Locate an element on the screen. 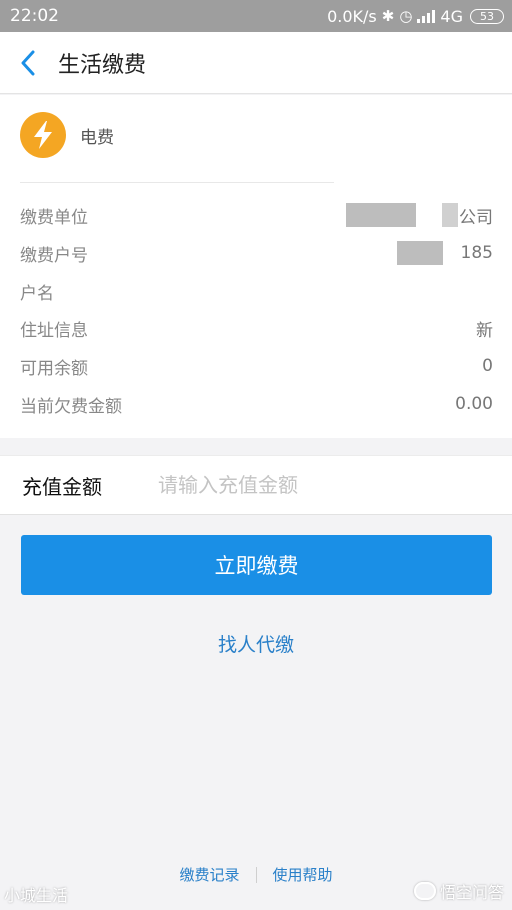 This screenshot has height=910, width=512. info-value: 新 is located at coordinates (484, 330).